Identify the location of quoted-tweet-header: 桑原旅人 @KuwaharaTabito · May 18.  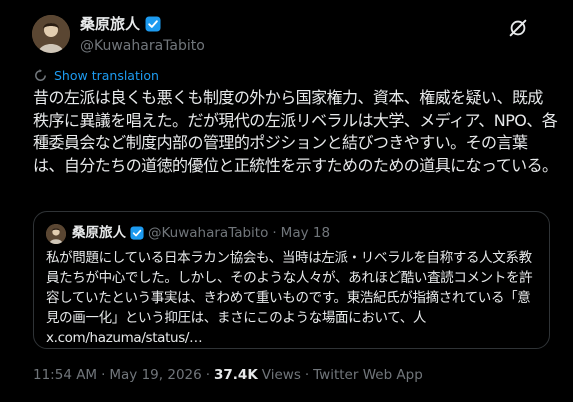
(201, 233).